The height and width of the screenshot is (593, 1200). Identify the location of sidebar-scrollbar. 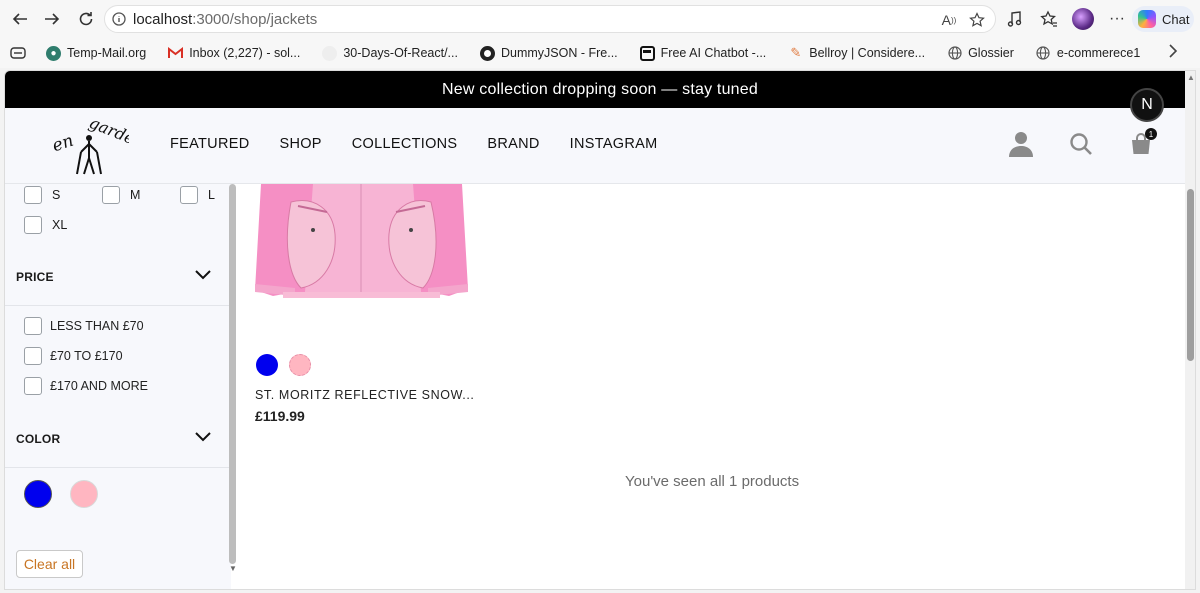
(232, 374).